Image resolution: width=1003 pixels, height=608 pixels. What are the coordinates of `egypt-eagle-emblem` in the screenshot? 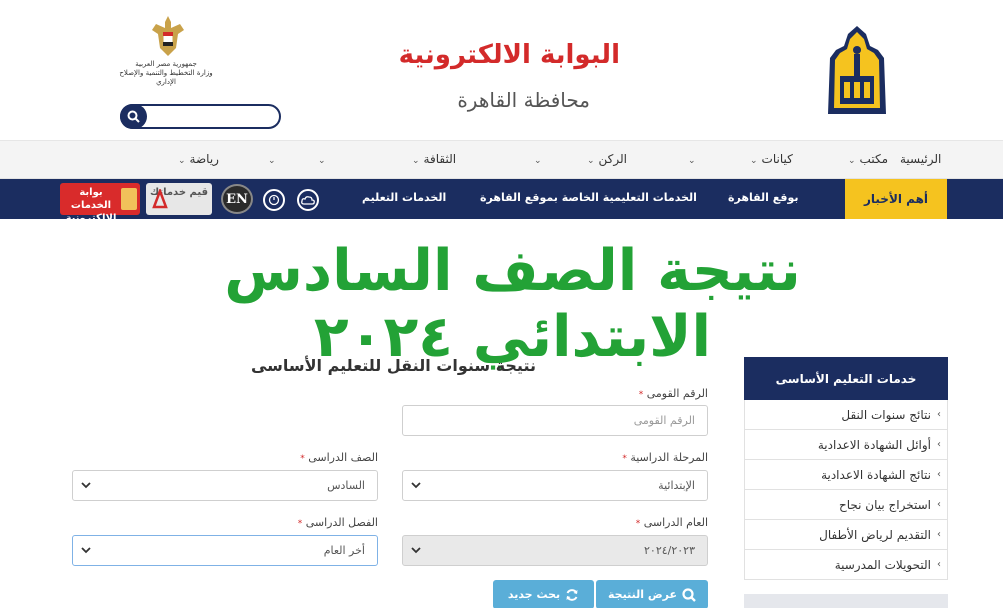 It's located at (168, 36).